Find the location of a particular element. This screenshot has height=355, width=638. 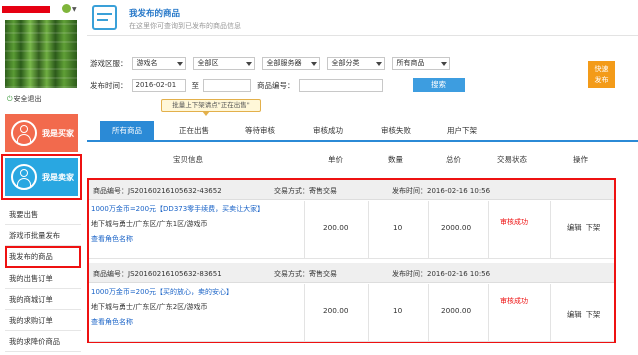

sidebar-item-bulk-publish: 游戏币批量发布 is located at coordinates (43, 236).